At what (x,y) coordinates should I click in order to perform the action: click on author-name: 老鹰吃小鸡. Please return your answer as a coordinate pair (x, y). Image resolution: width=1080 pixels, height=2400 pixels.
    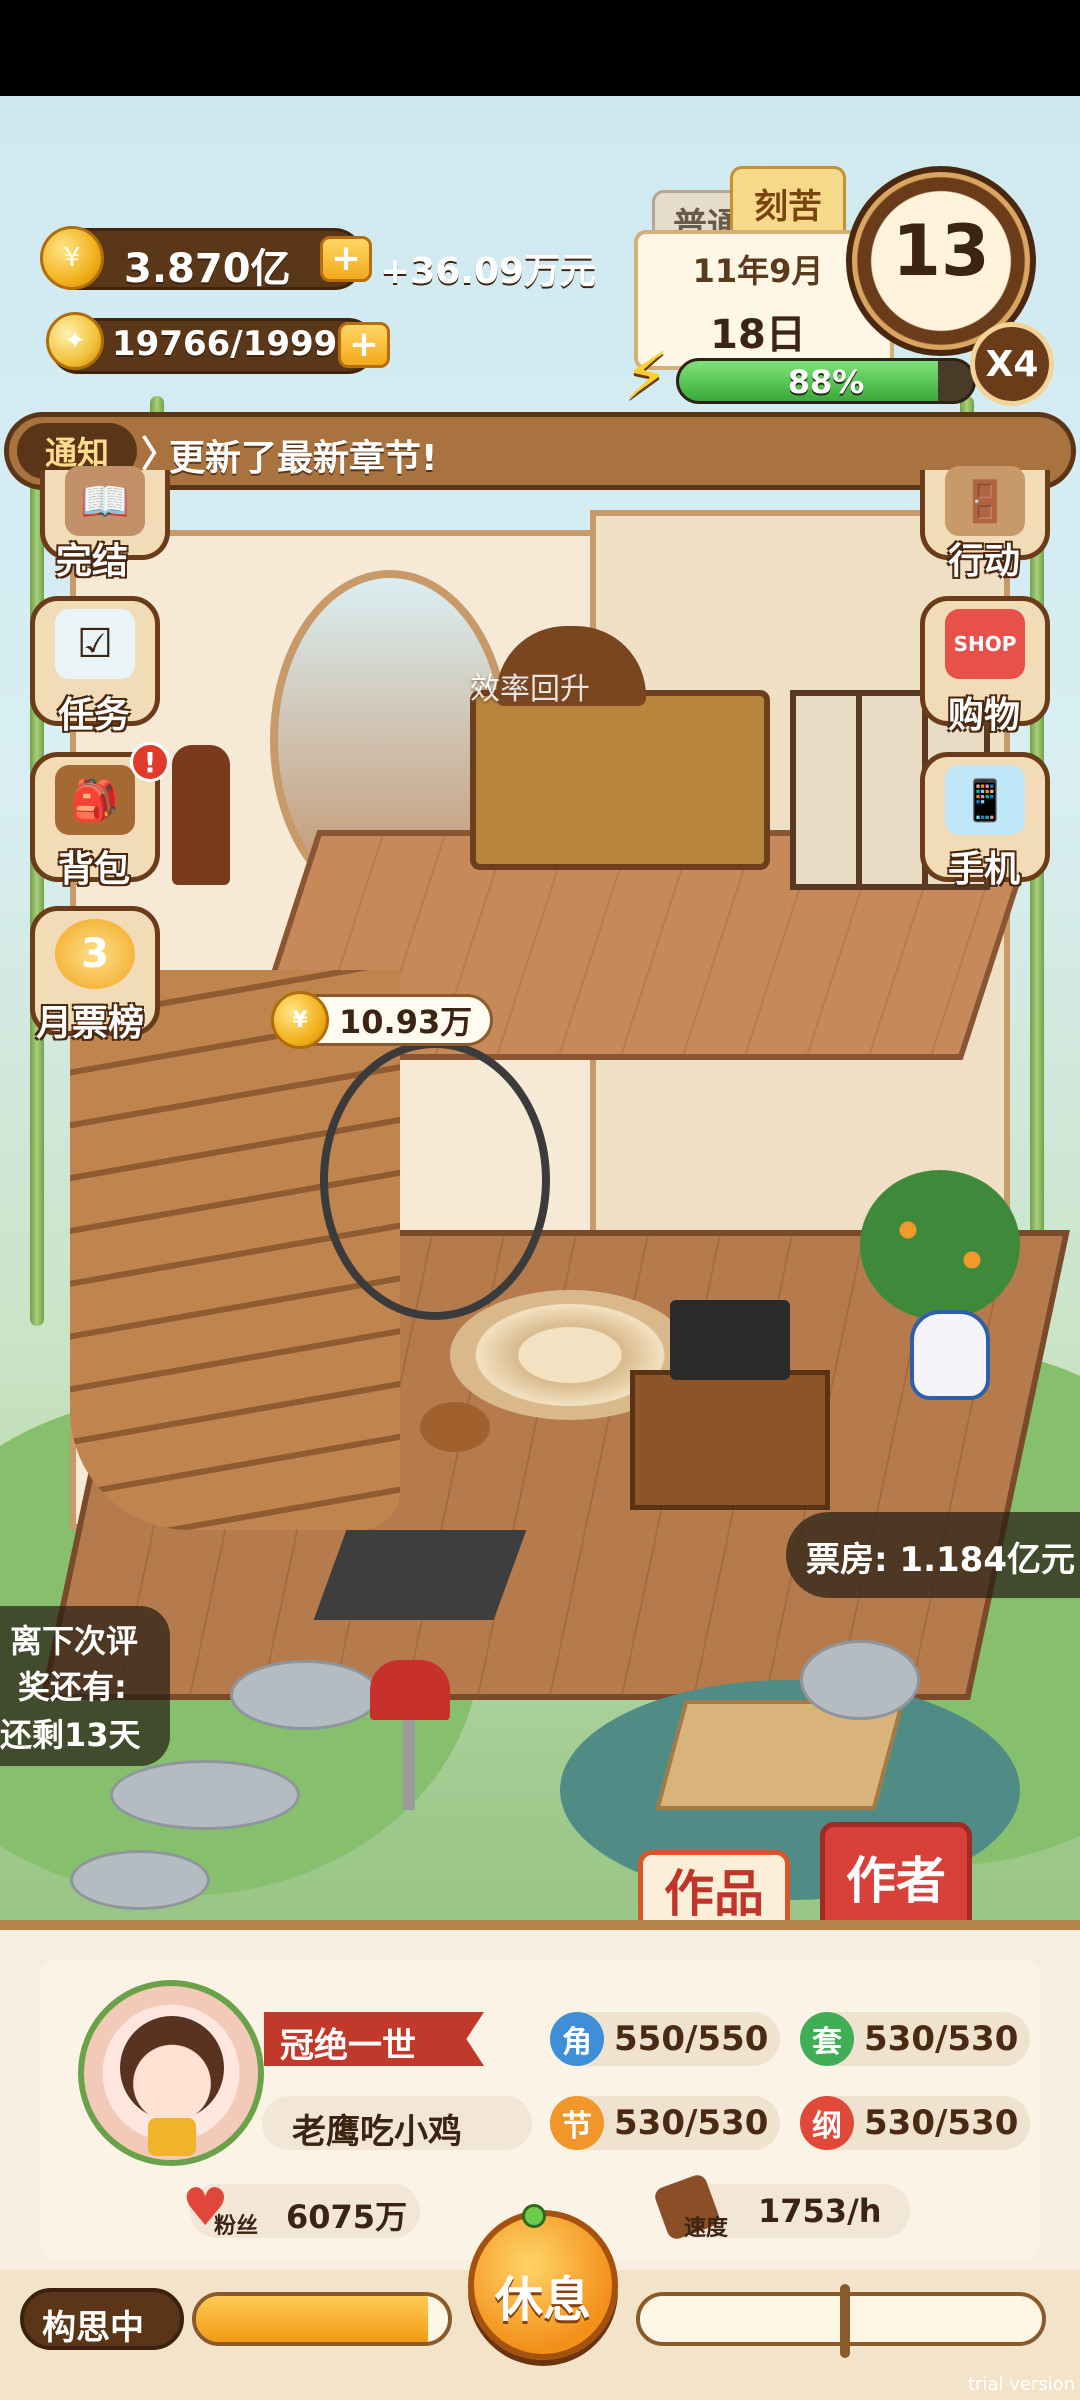
    Looking at the image, I should click on (377, 2132).